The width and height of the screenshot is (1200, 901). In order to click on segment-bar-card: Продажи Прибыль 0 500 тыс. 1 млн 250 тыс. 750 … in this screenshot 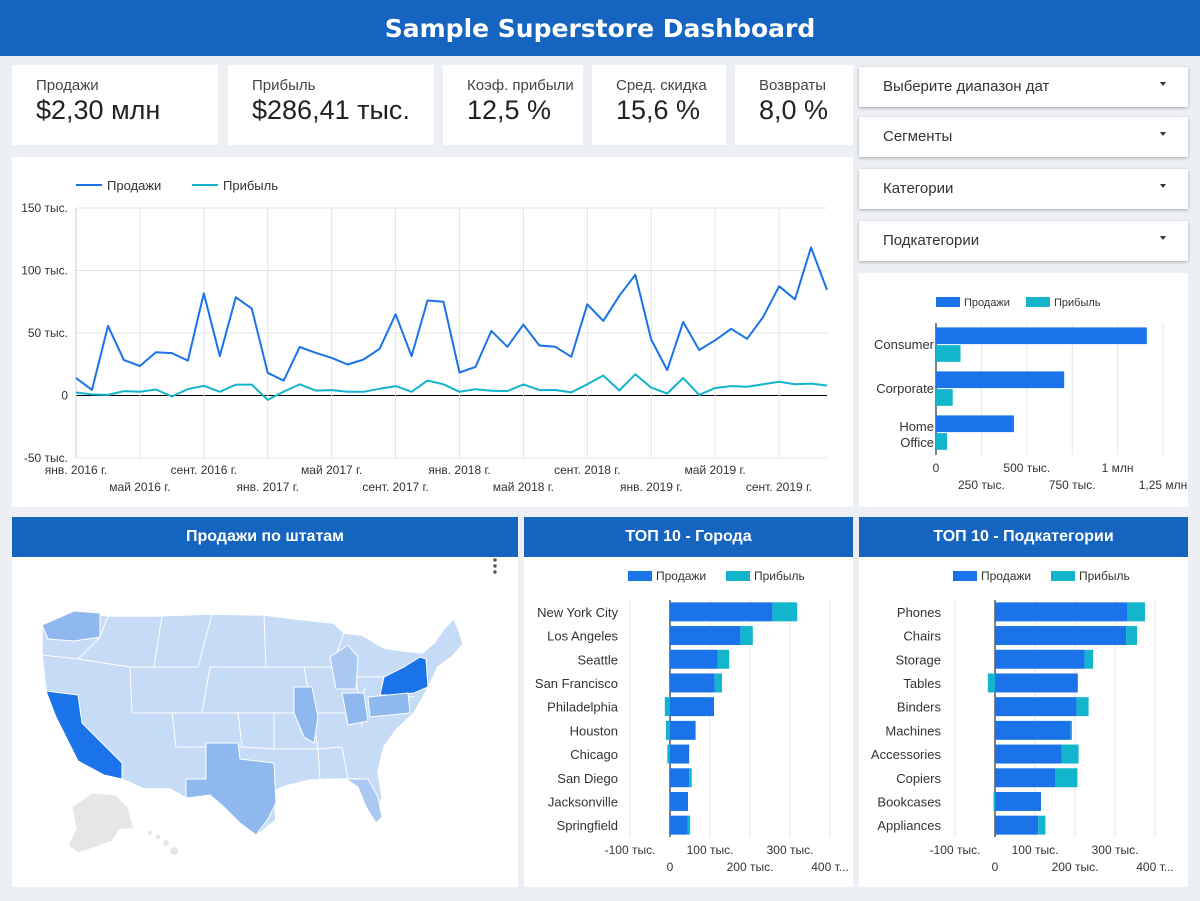, I will do `click(1023, 390)`.